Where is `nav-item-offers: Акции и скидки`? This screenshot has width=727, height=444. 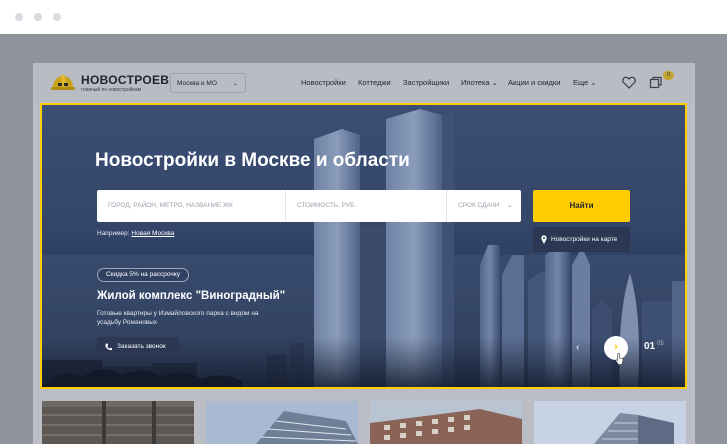
nav-item-offers: Акции и скидки is located at coordinates (534, 82).